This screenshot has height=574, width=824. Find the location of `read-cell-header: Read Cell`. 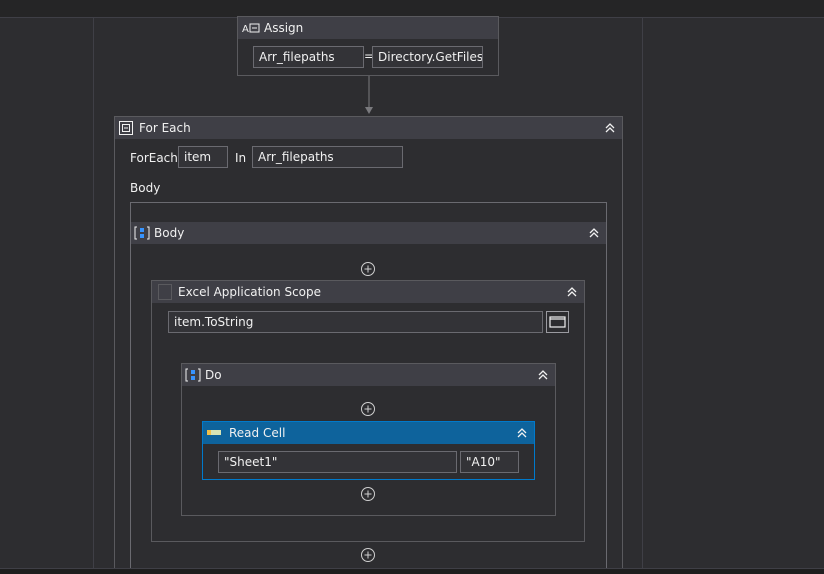

read-cell-header: Read Cell is located at coordinates (368, 433).